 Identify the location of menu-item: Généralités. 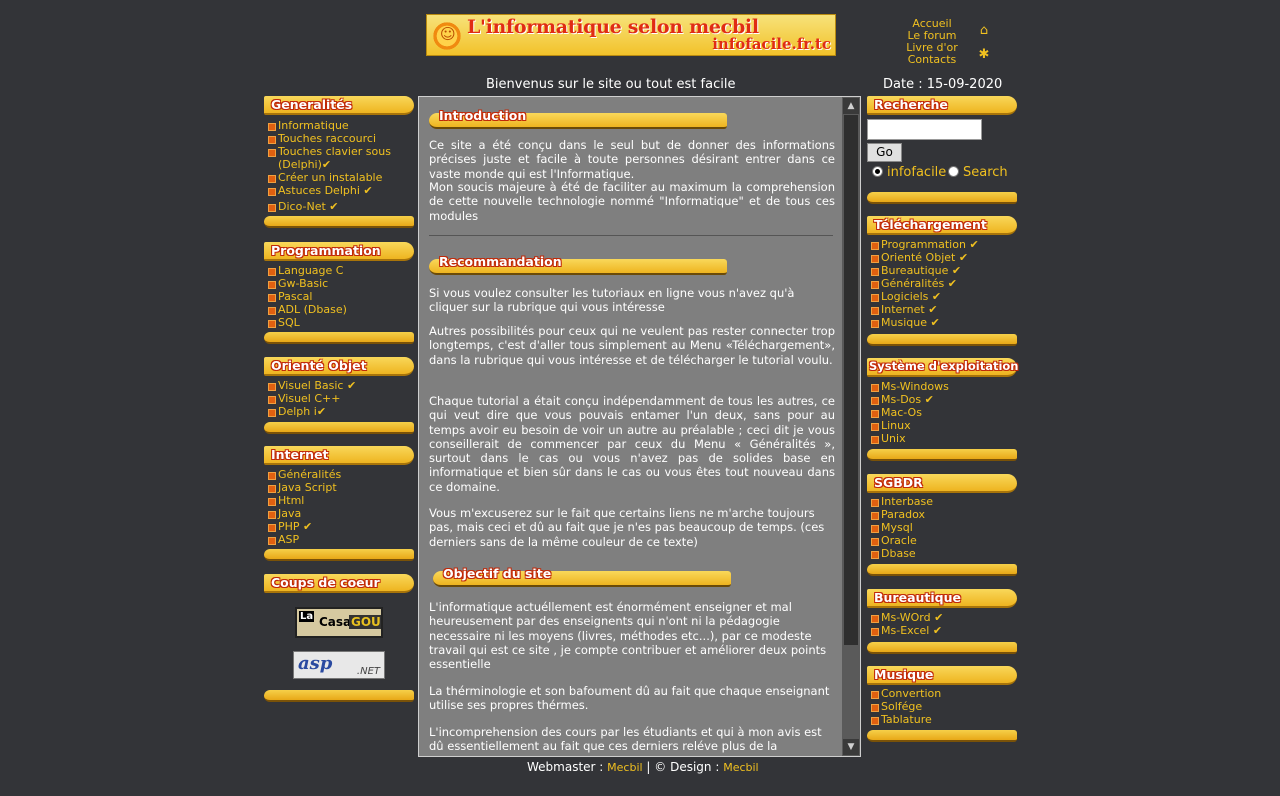
(339, 474).